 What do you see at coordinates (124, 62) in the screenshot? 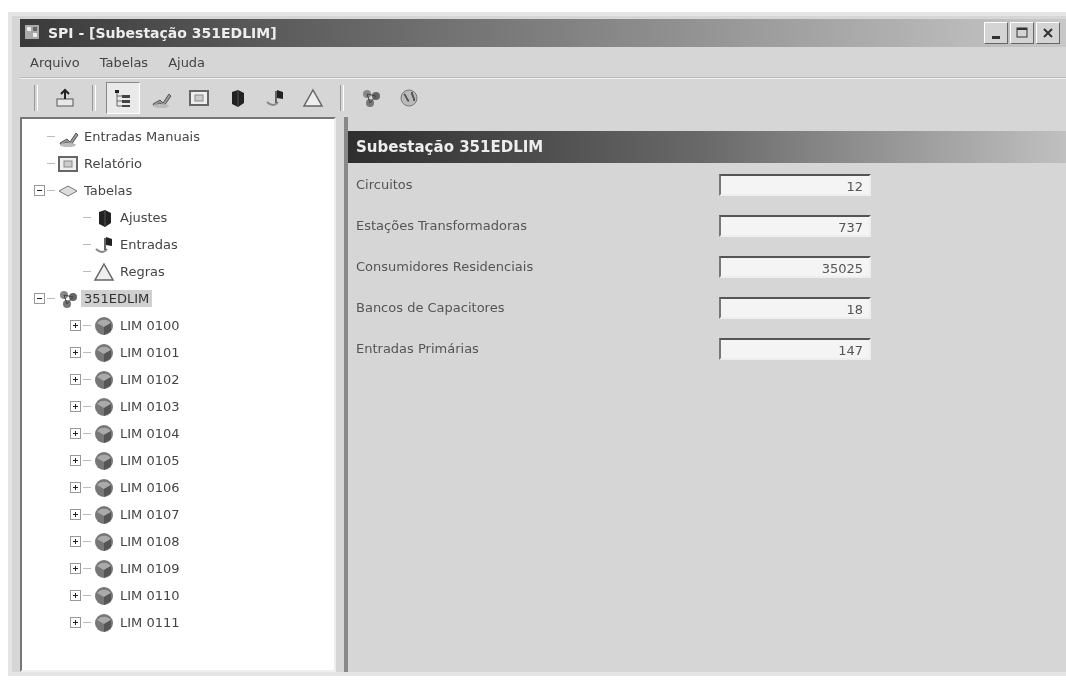
I see `menu-item: Tabelas` at bounding box center [124, 62].